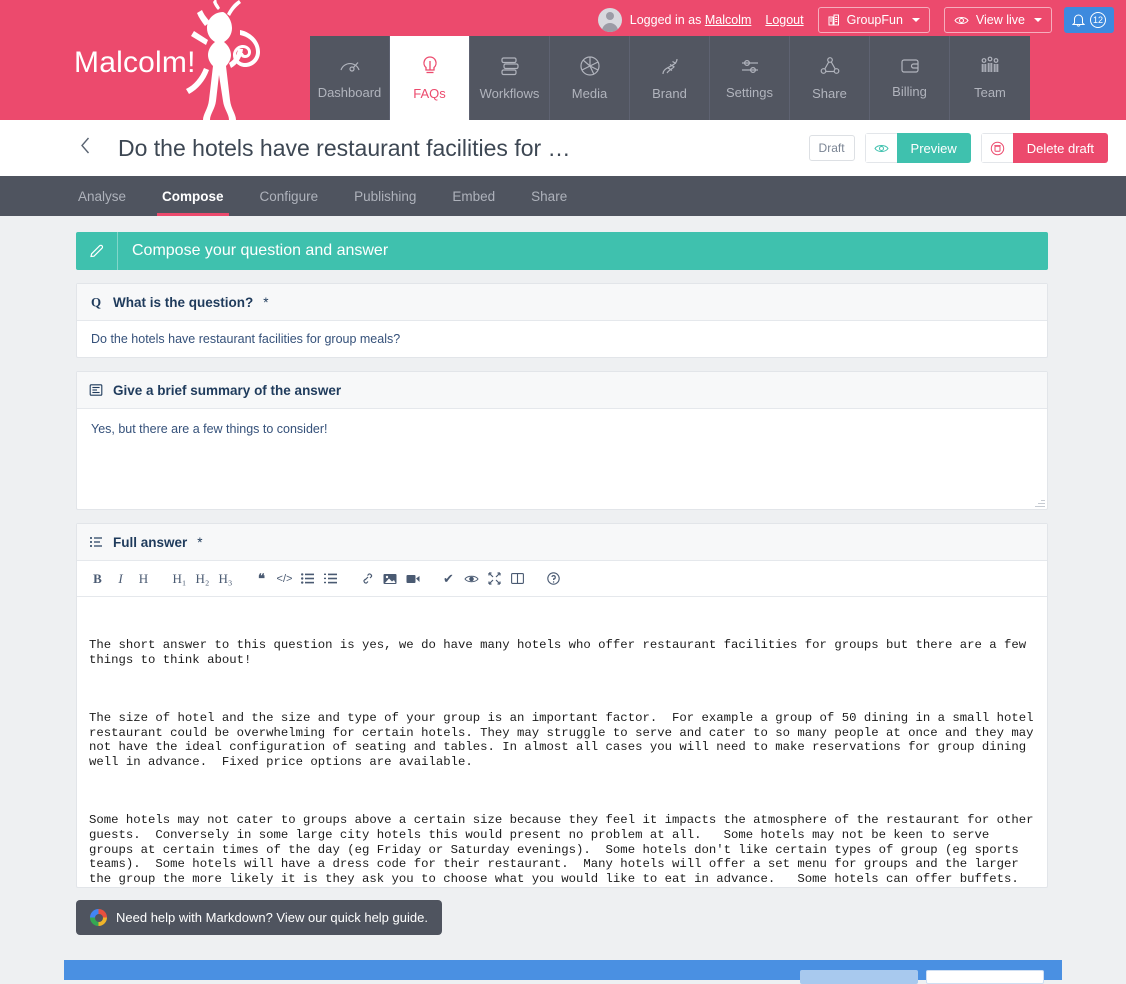 The width and height of the screenshot is (1126, 984). What do you see at coordinates (389, 579) in the screenshot?
I see `image-icon` at bounding box center [389, 579].